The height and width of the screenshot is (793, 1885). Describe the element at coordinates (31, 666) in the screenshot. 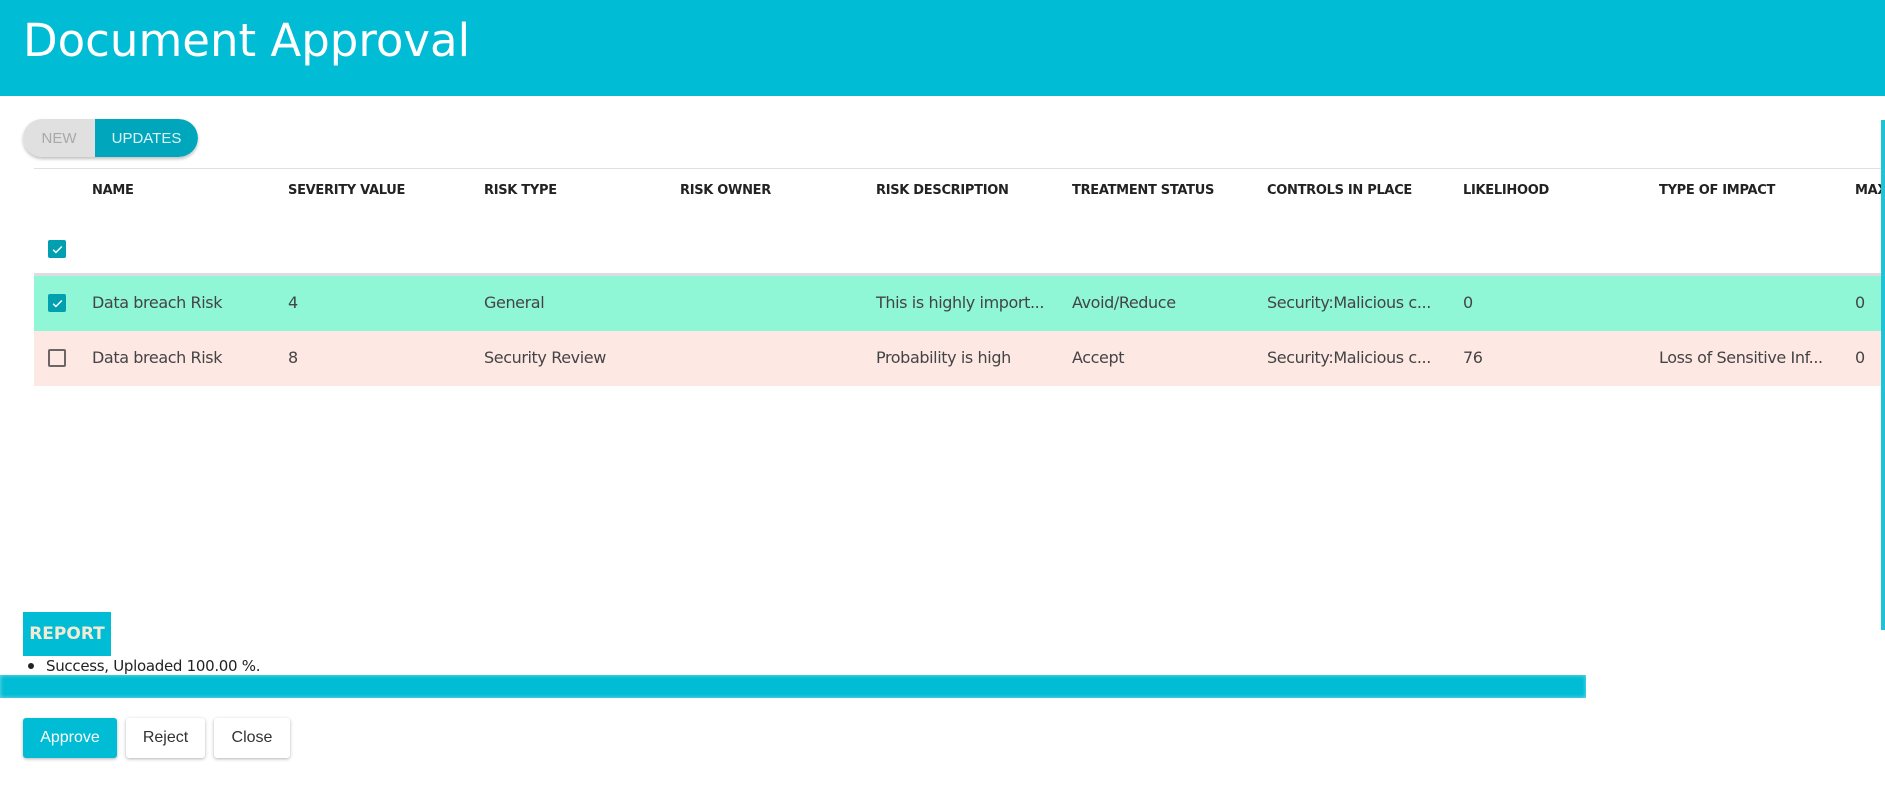

I see `bullet-icon` at that location.